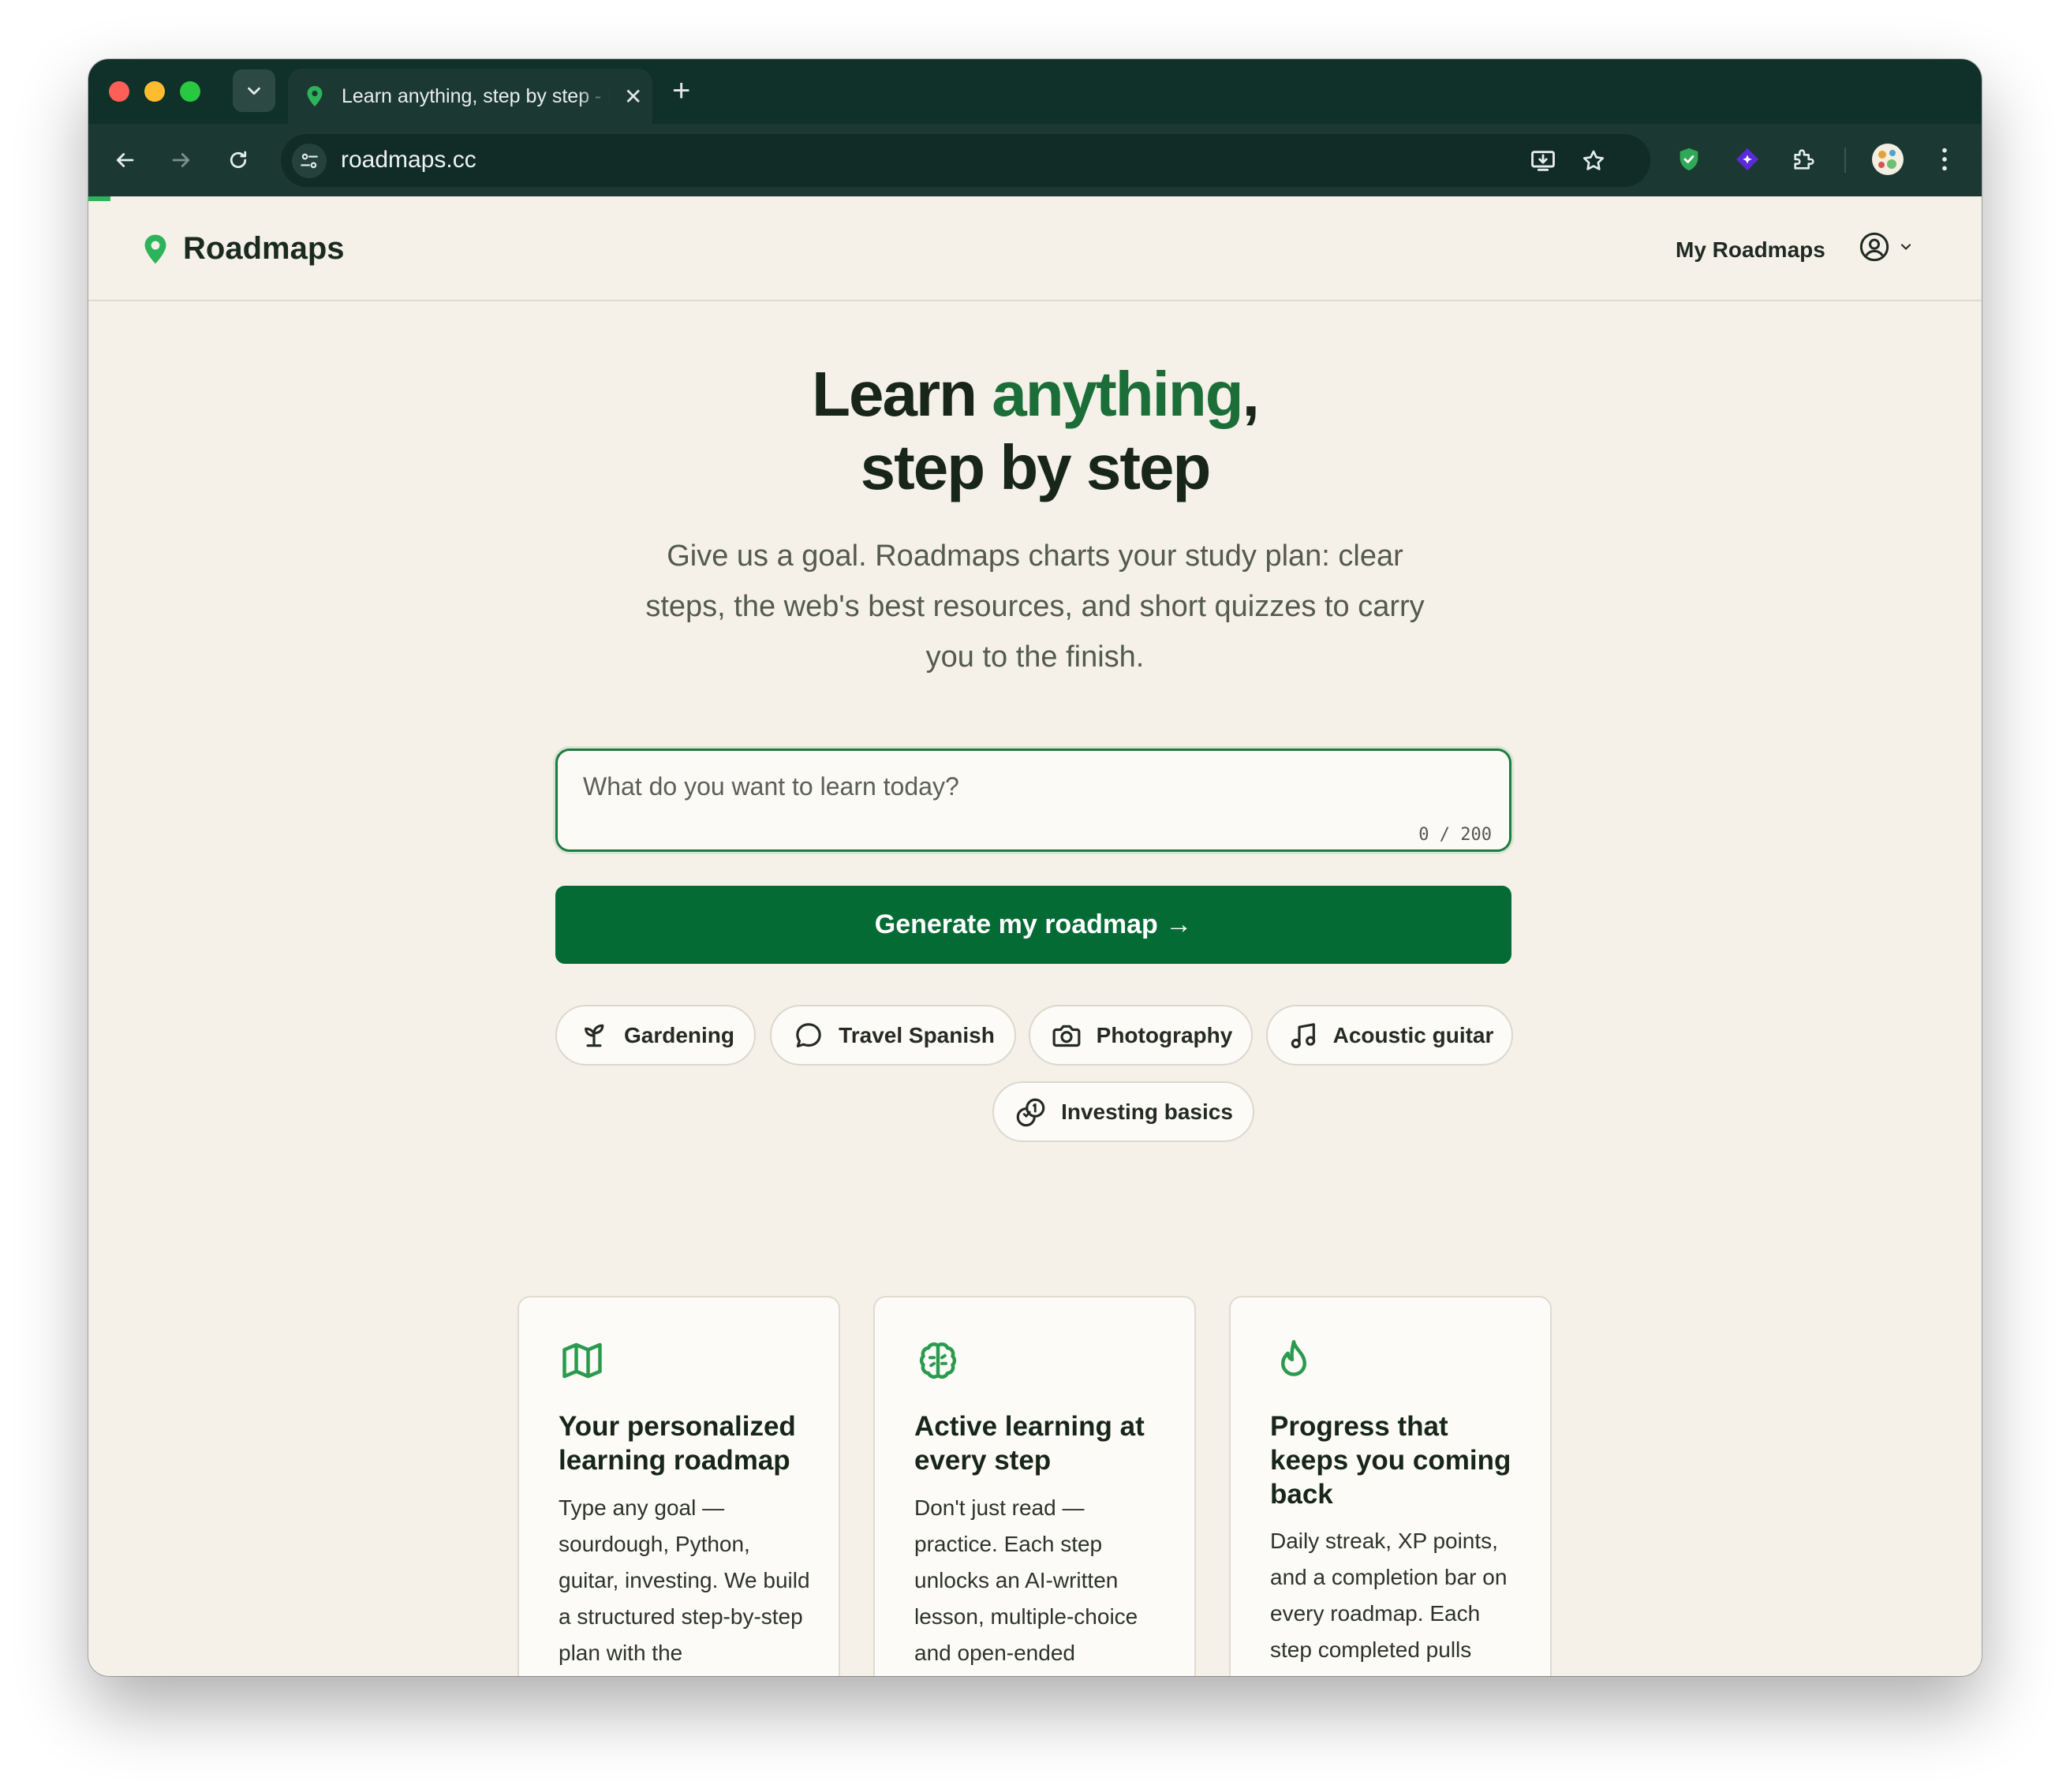 The height and width of the screenshot is (1792, 2070). Describe the element at coordinates (1751, 250) in the screenshot. I see `my-roadmaps-link: My Roadmaps` at that location.